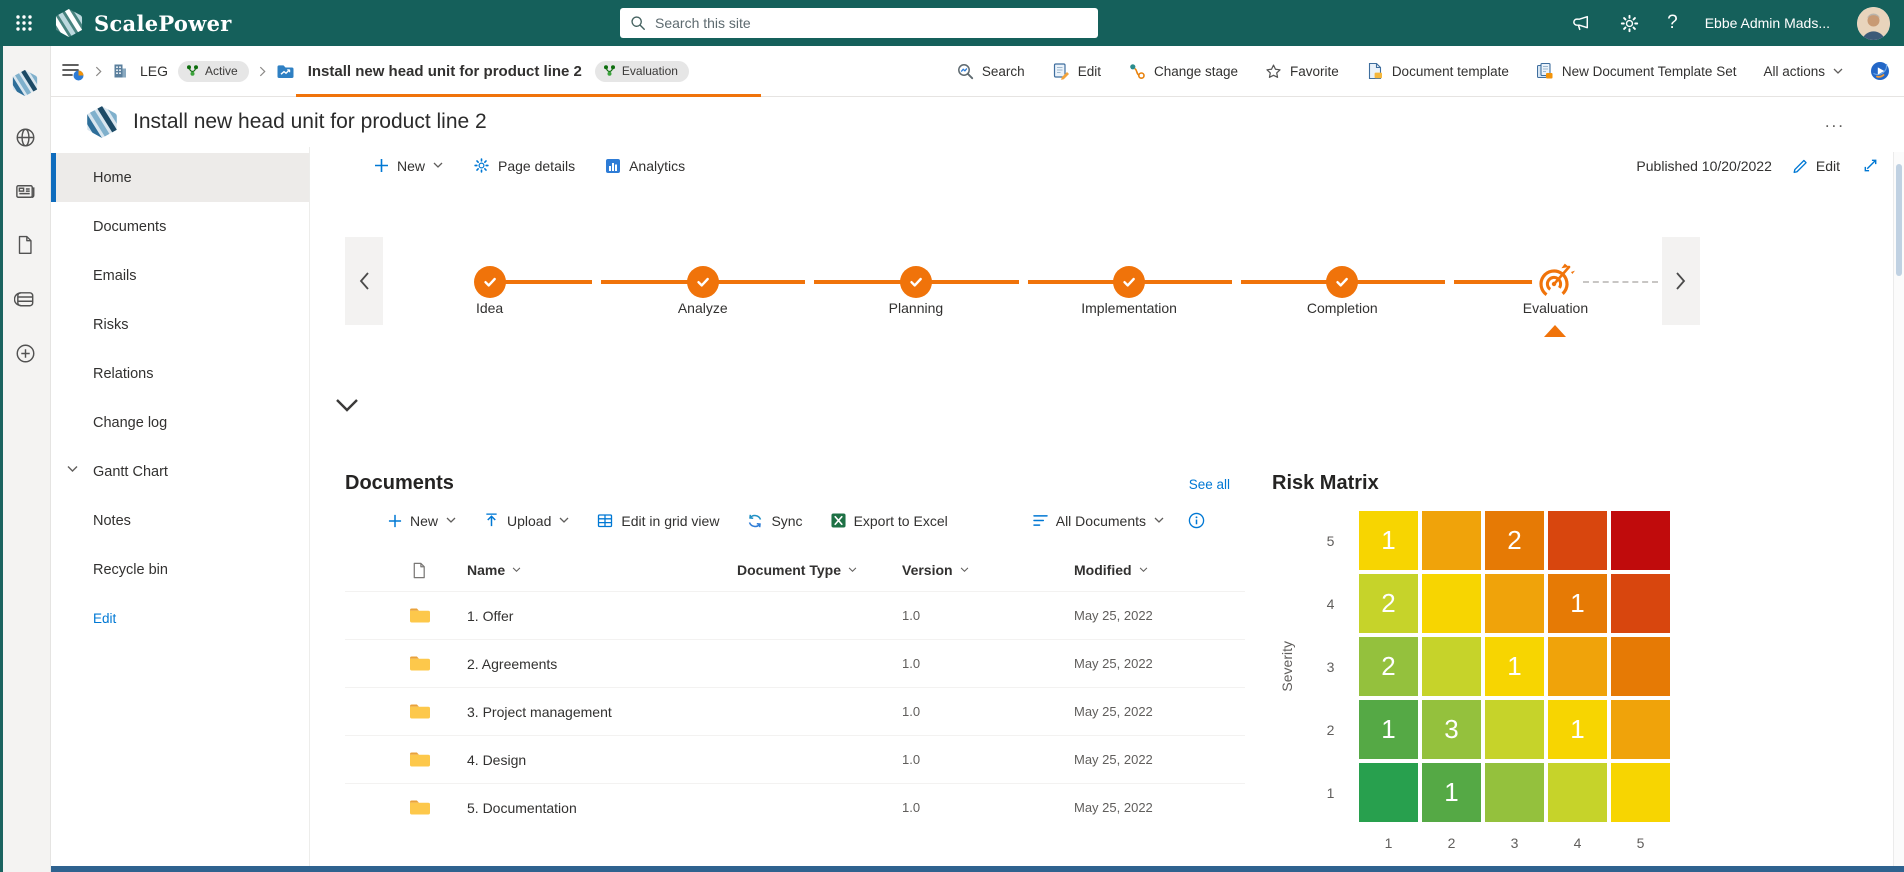 The height and width of the screenshot is (872, 1904). I want to click on announcements-icon, so click(1581, 23).